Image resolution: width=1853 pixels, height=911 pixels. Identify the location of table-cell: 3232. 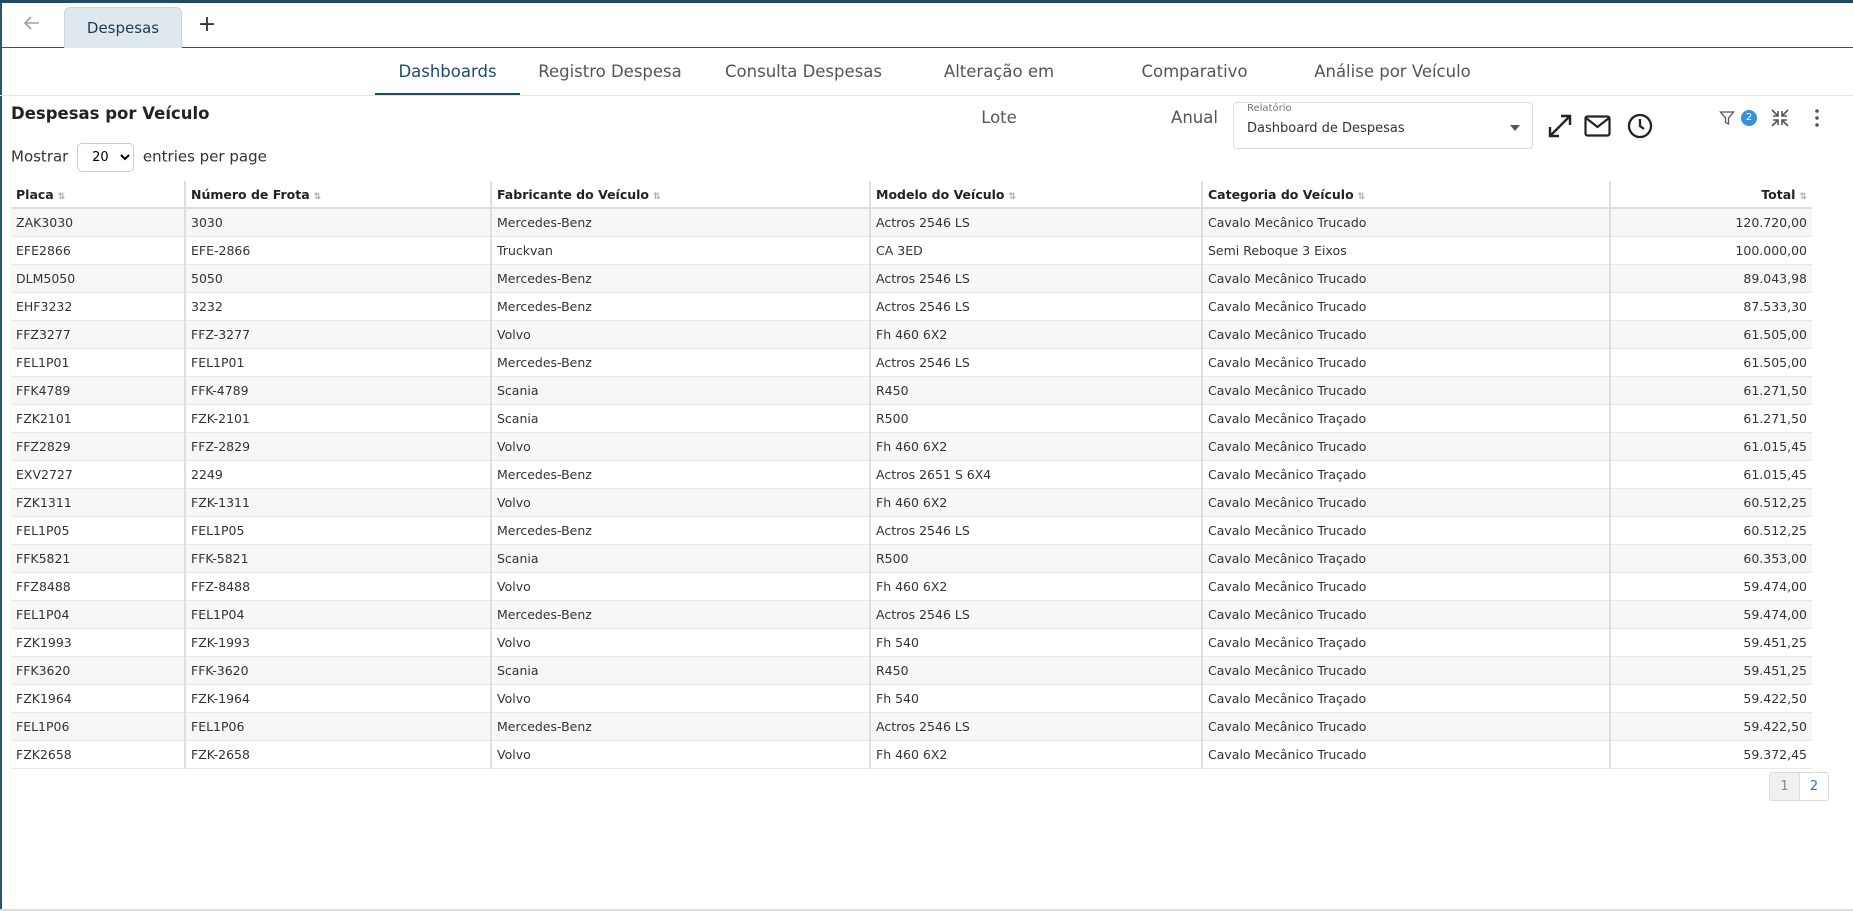
(337, 306).